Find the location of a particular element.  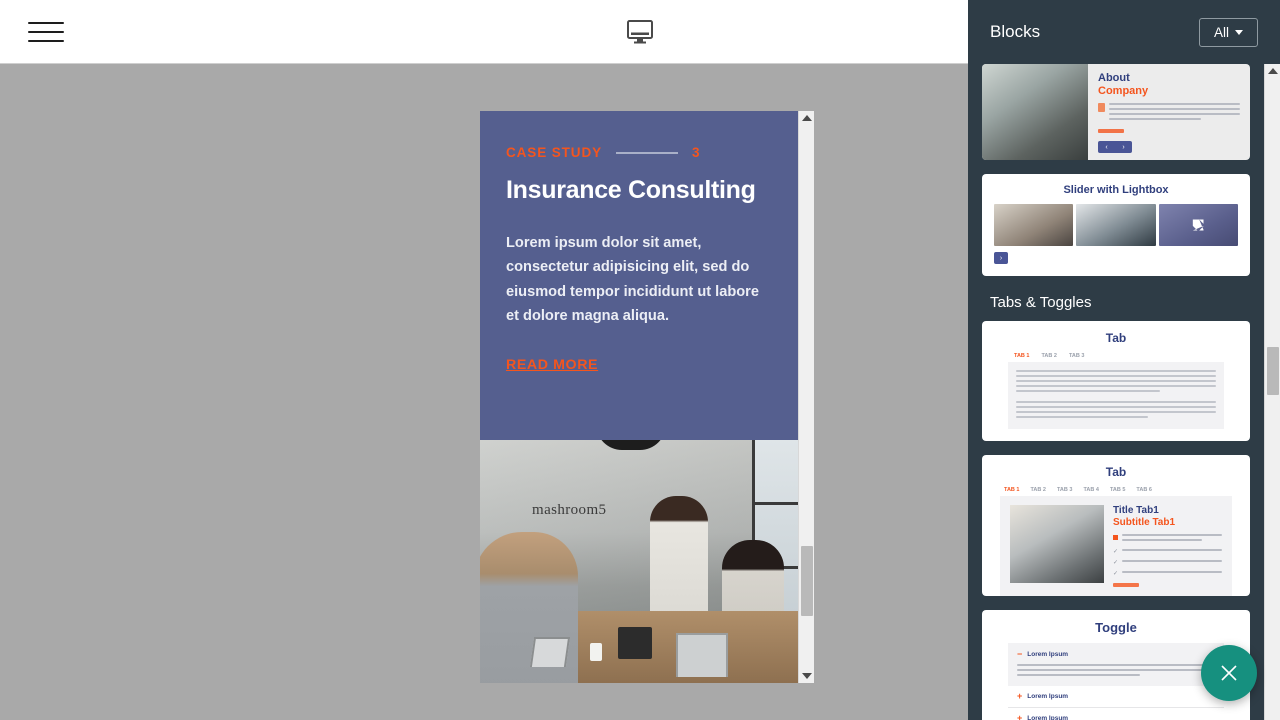

tab-image-tab-3: TAB 3 is located at coordinates (1064, 490).